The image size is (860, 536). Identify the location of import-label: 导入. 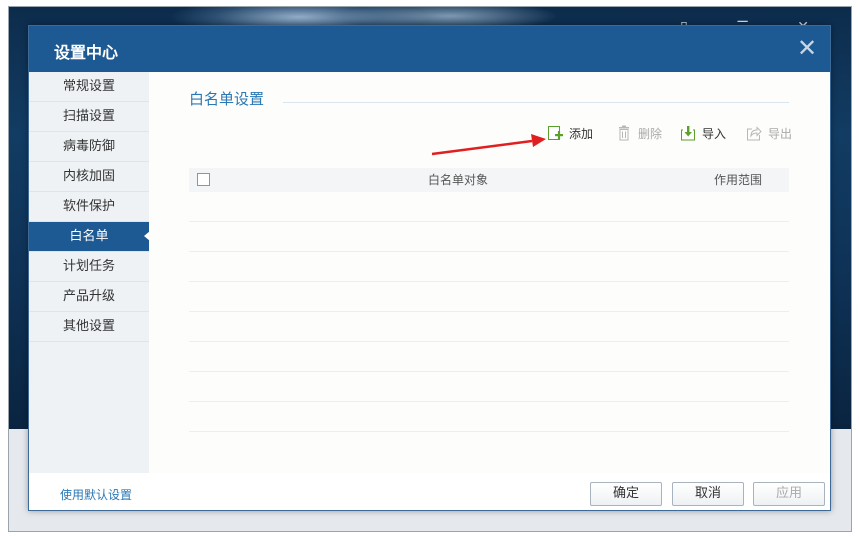
(714, 134).